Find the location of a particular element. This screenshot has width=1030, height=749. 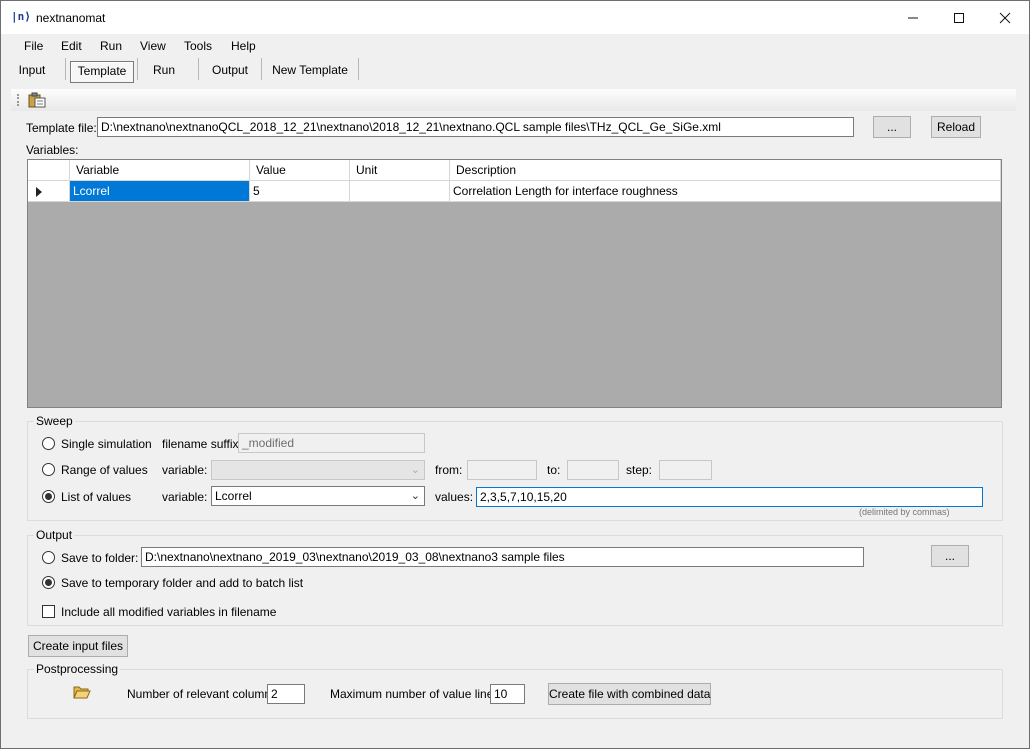

paste-template-icon is located at coordinates (37, 100).